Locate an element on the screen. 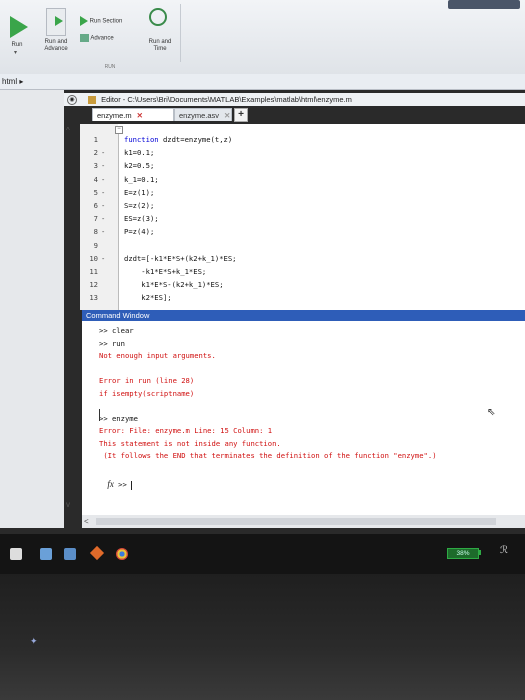  code-text: S=z(2); is located at coordinates (139, 205).